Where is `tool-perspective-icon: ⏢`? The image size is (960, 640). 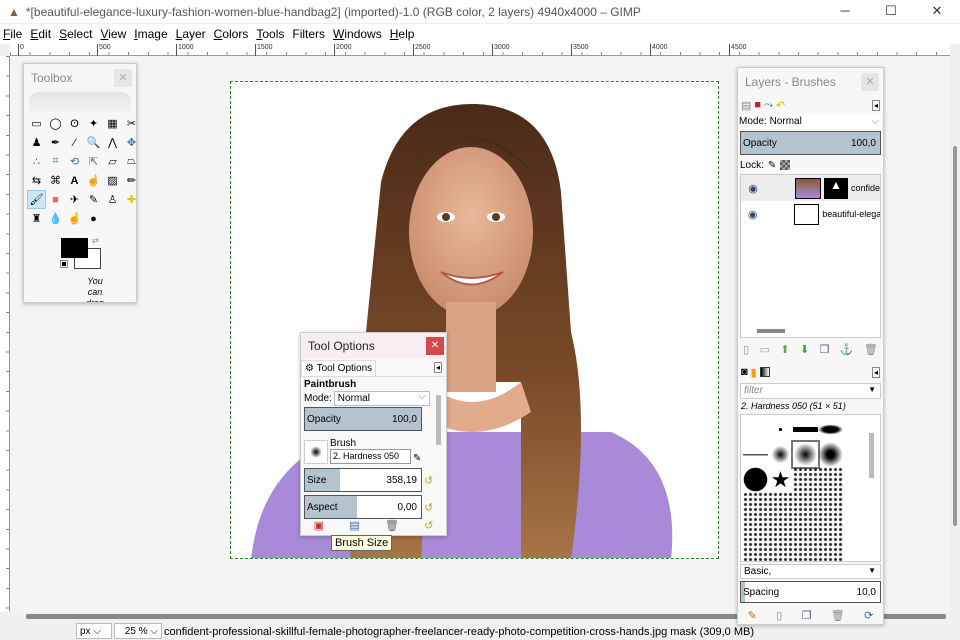
tool-perspective-icon: ⏢ is located at coordinates (129, 161).